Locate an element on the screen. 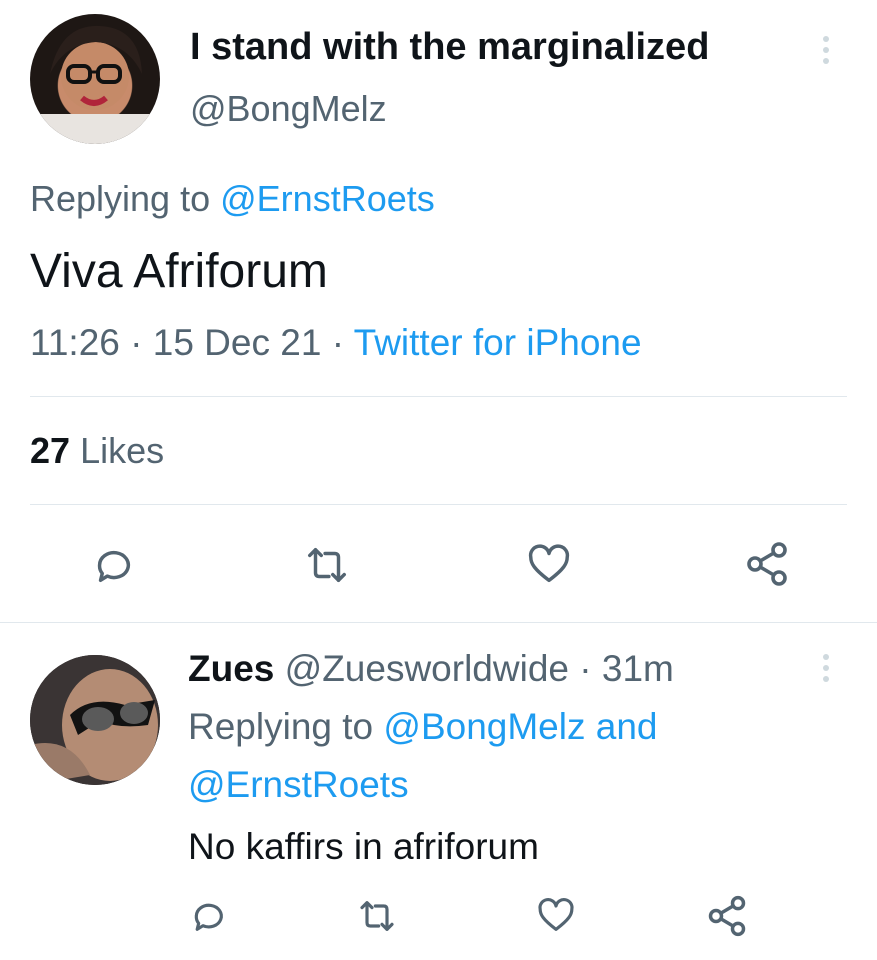 This screenshot has height=960, width=877. reply-time: 31m is located at coordinates (638, 668).